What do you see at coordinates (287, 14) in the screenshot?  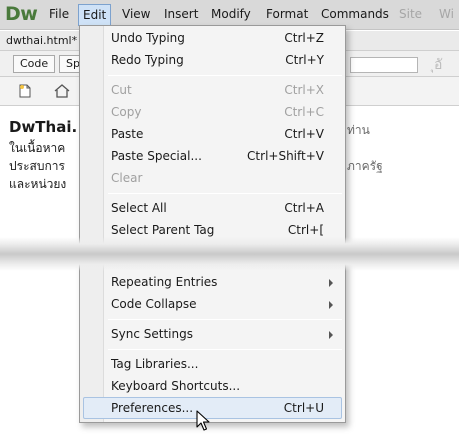 I see `menu-format: Format` at bounding box center [287, 14].